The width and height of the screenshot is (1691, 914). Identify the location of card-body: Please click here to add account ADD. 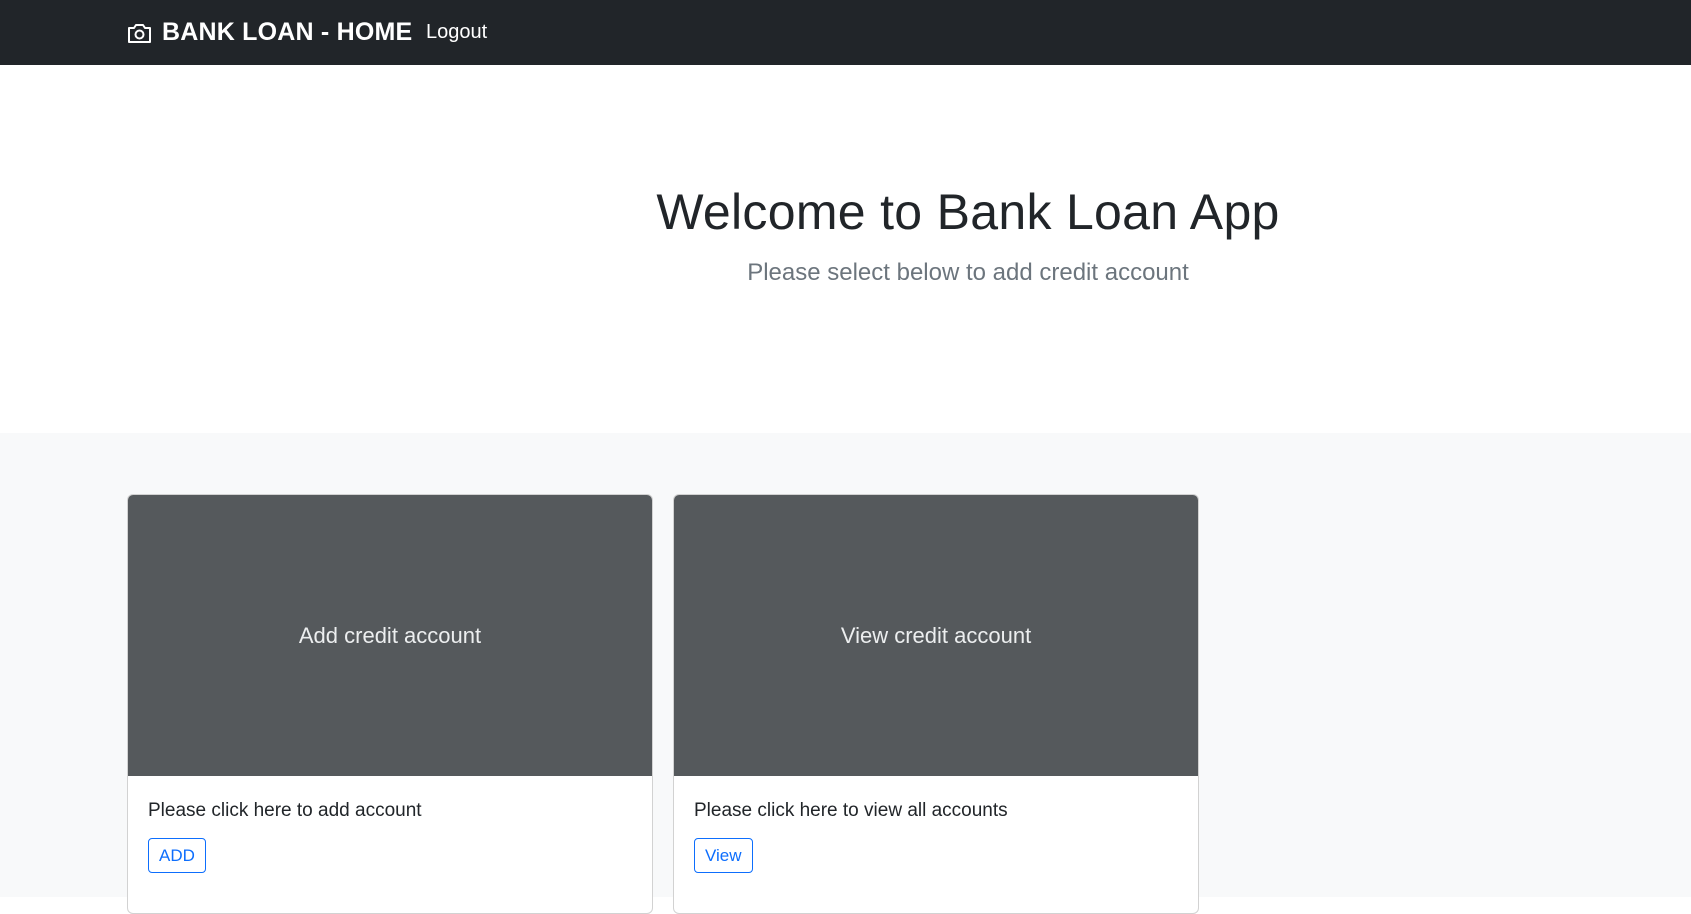
(390, 834).